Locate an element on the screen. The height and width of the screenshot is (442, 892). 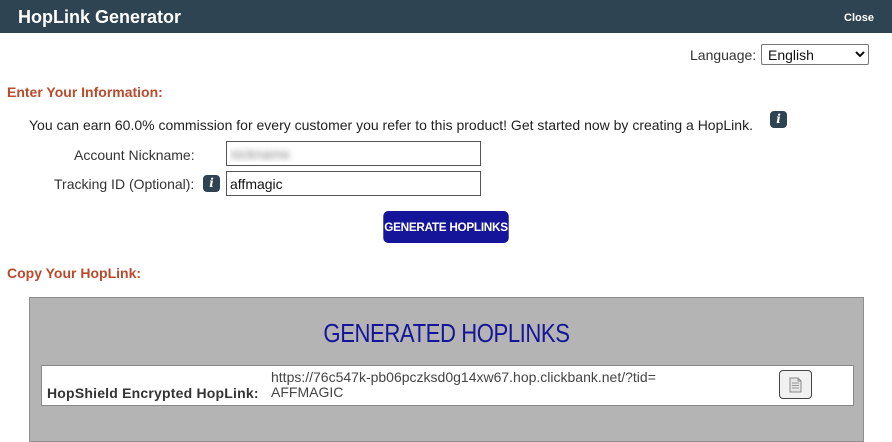
account-nickname-input is located at coordinates (353, 153).